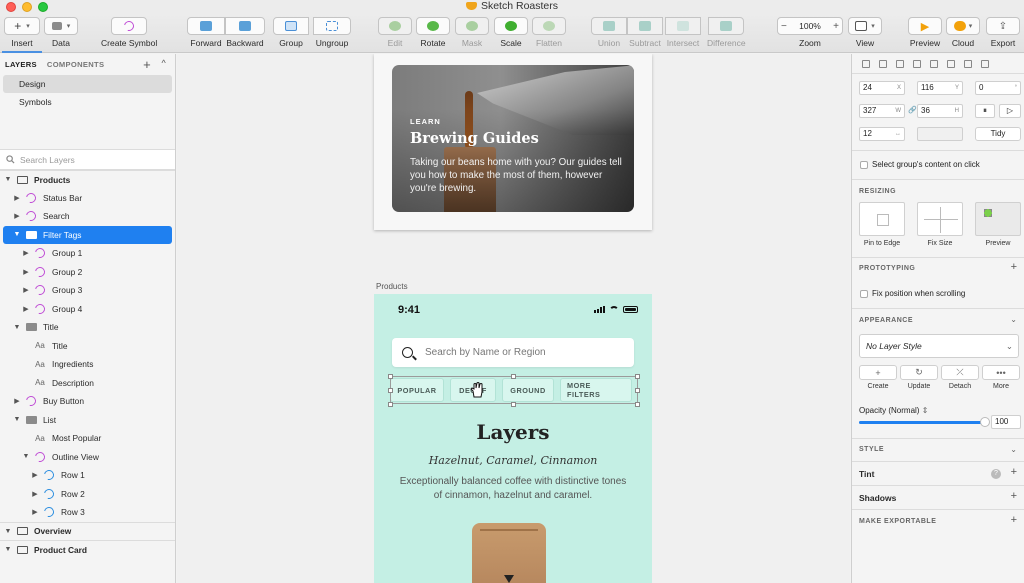  Describe the element at coordinates (87, 420) in the screenshot. I see `layer-row: ▼ List` at that location.